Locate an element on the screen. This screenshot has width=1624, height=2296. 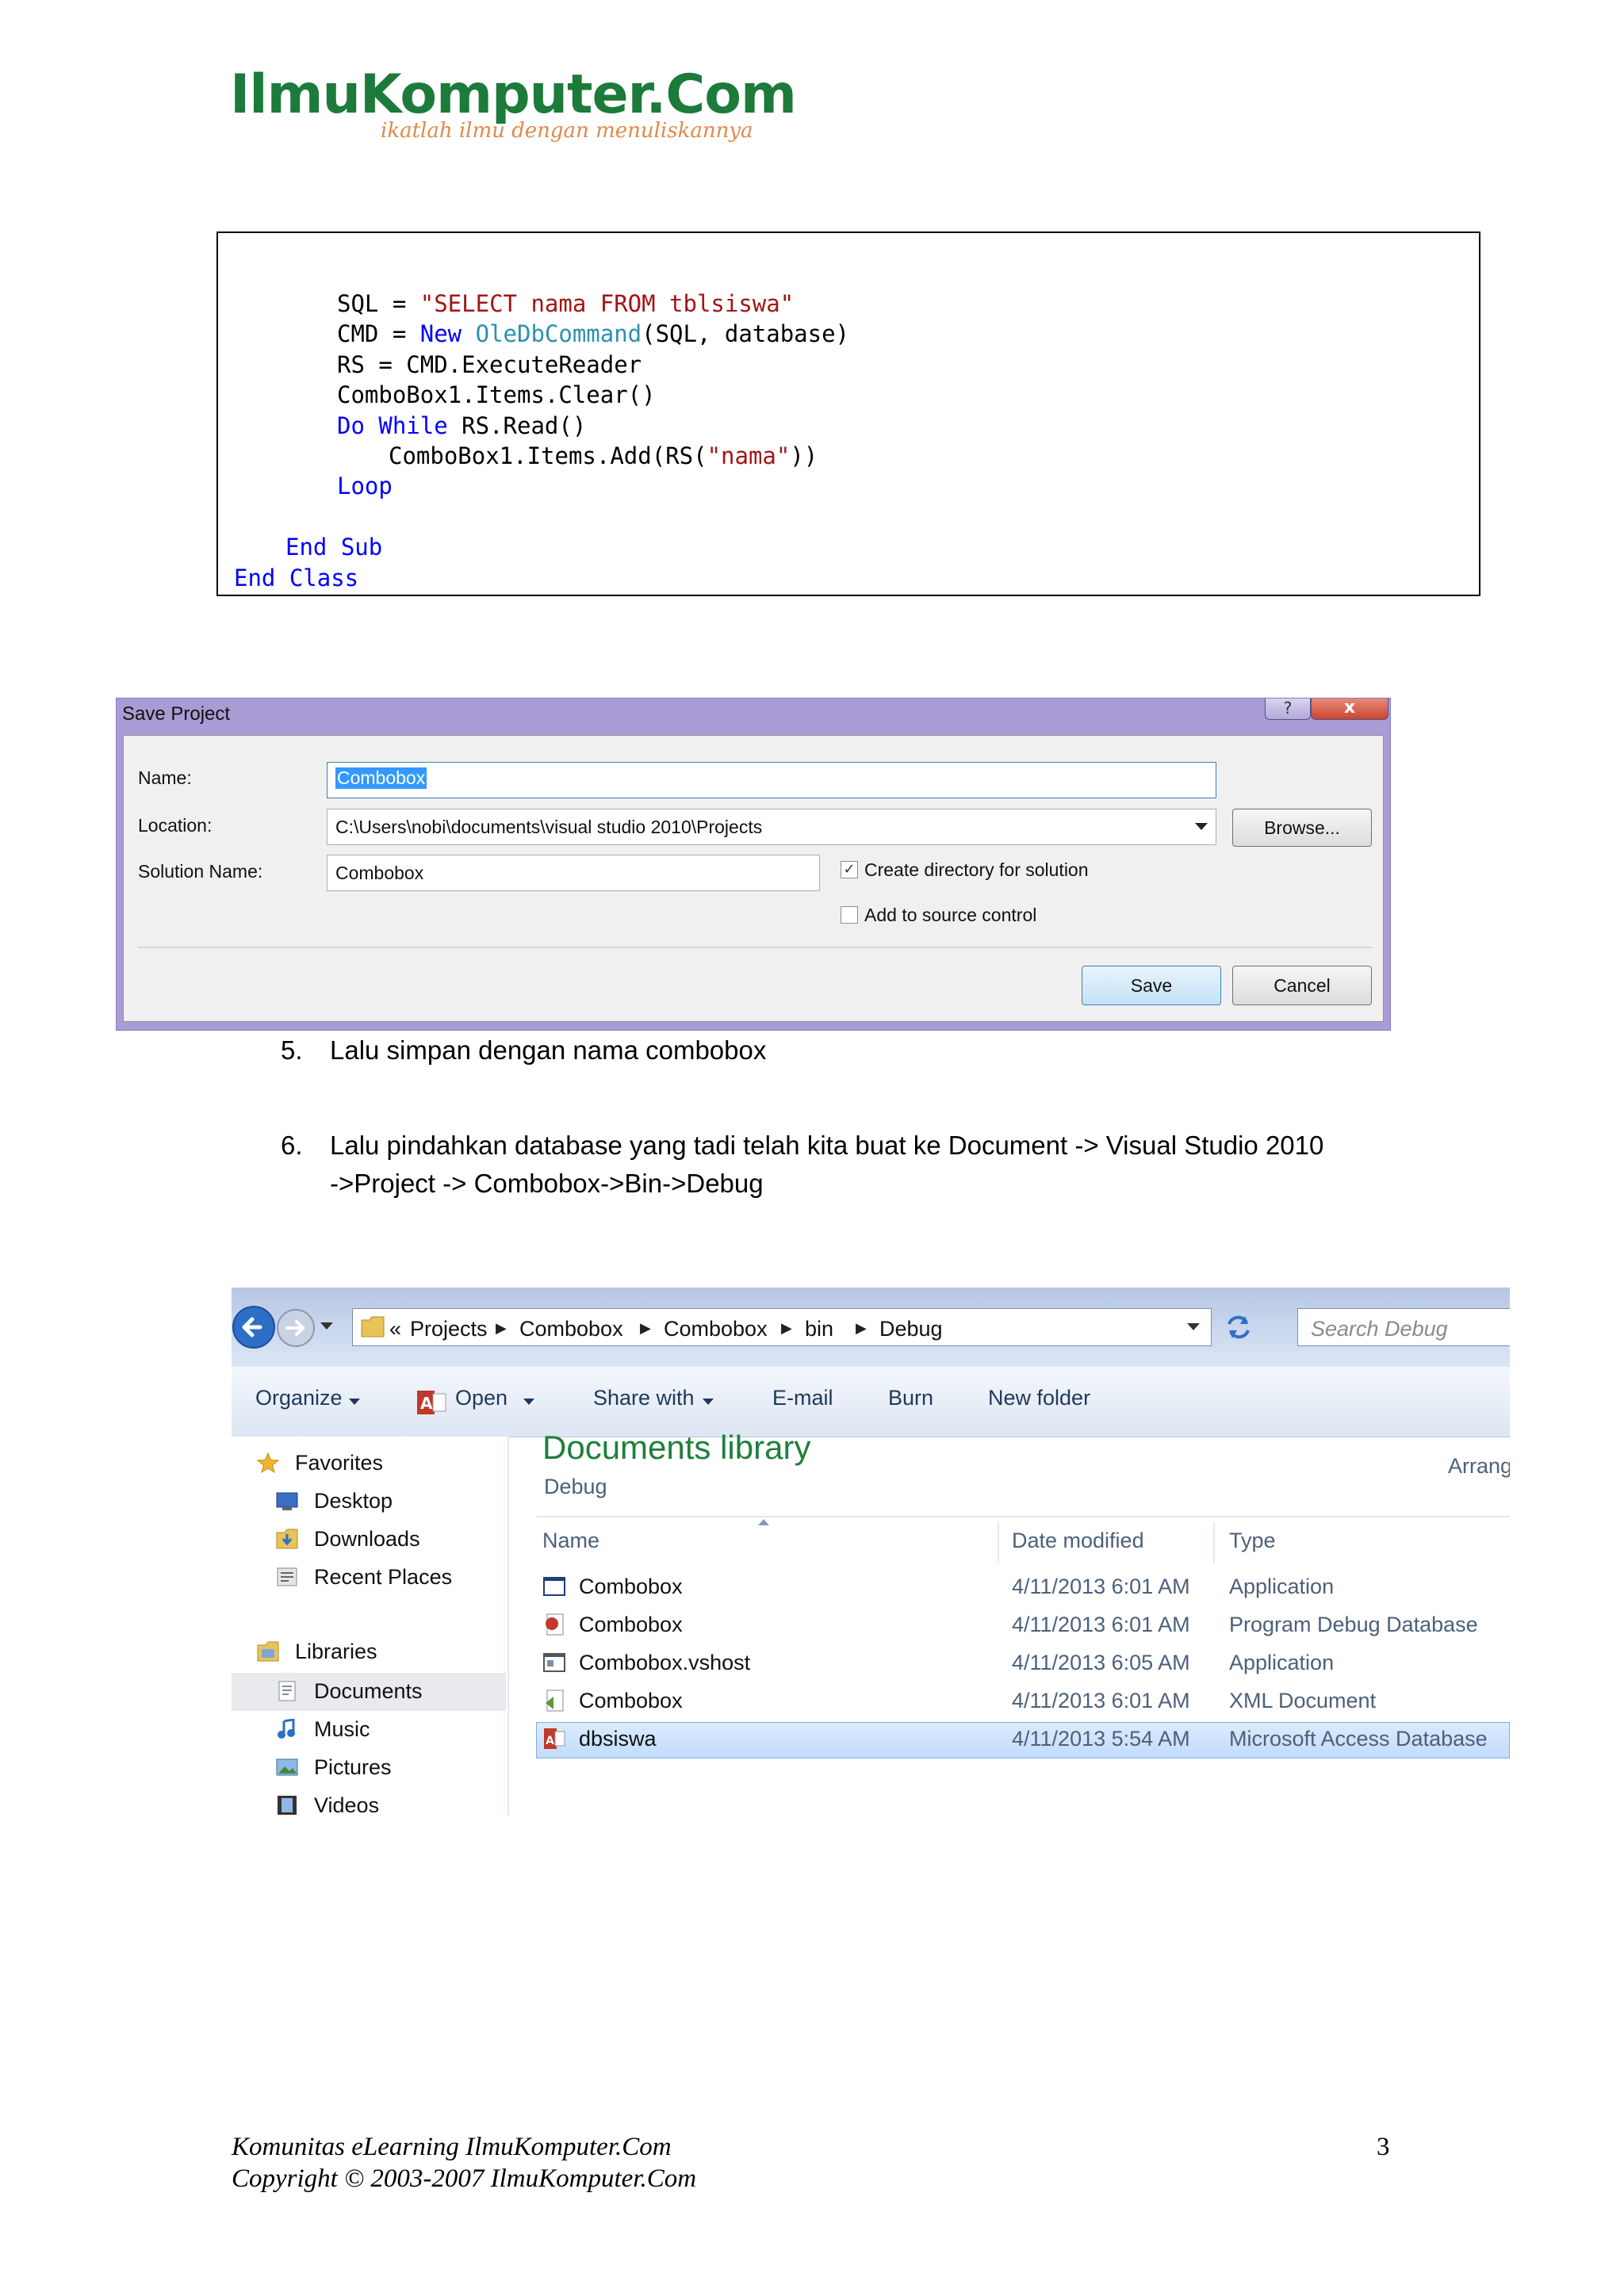
file-date: 4/11/2013 5:54 AM is located at coordinates (1101, 1739).